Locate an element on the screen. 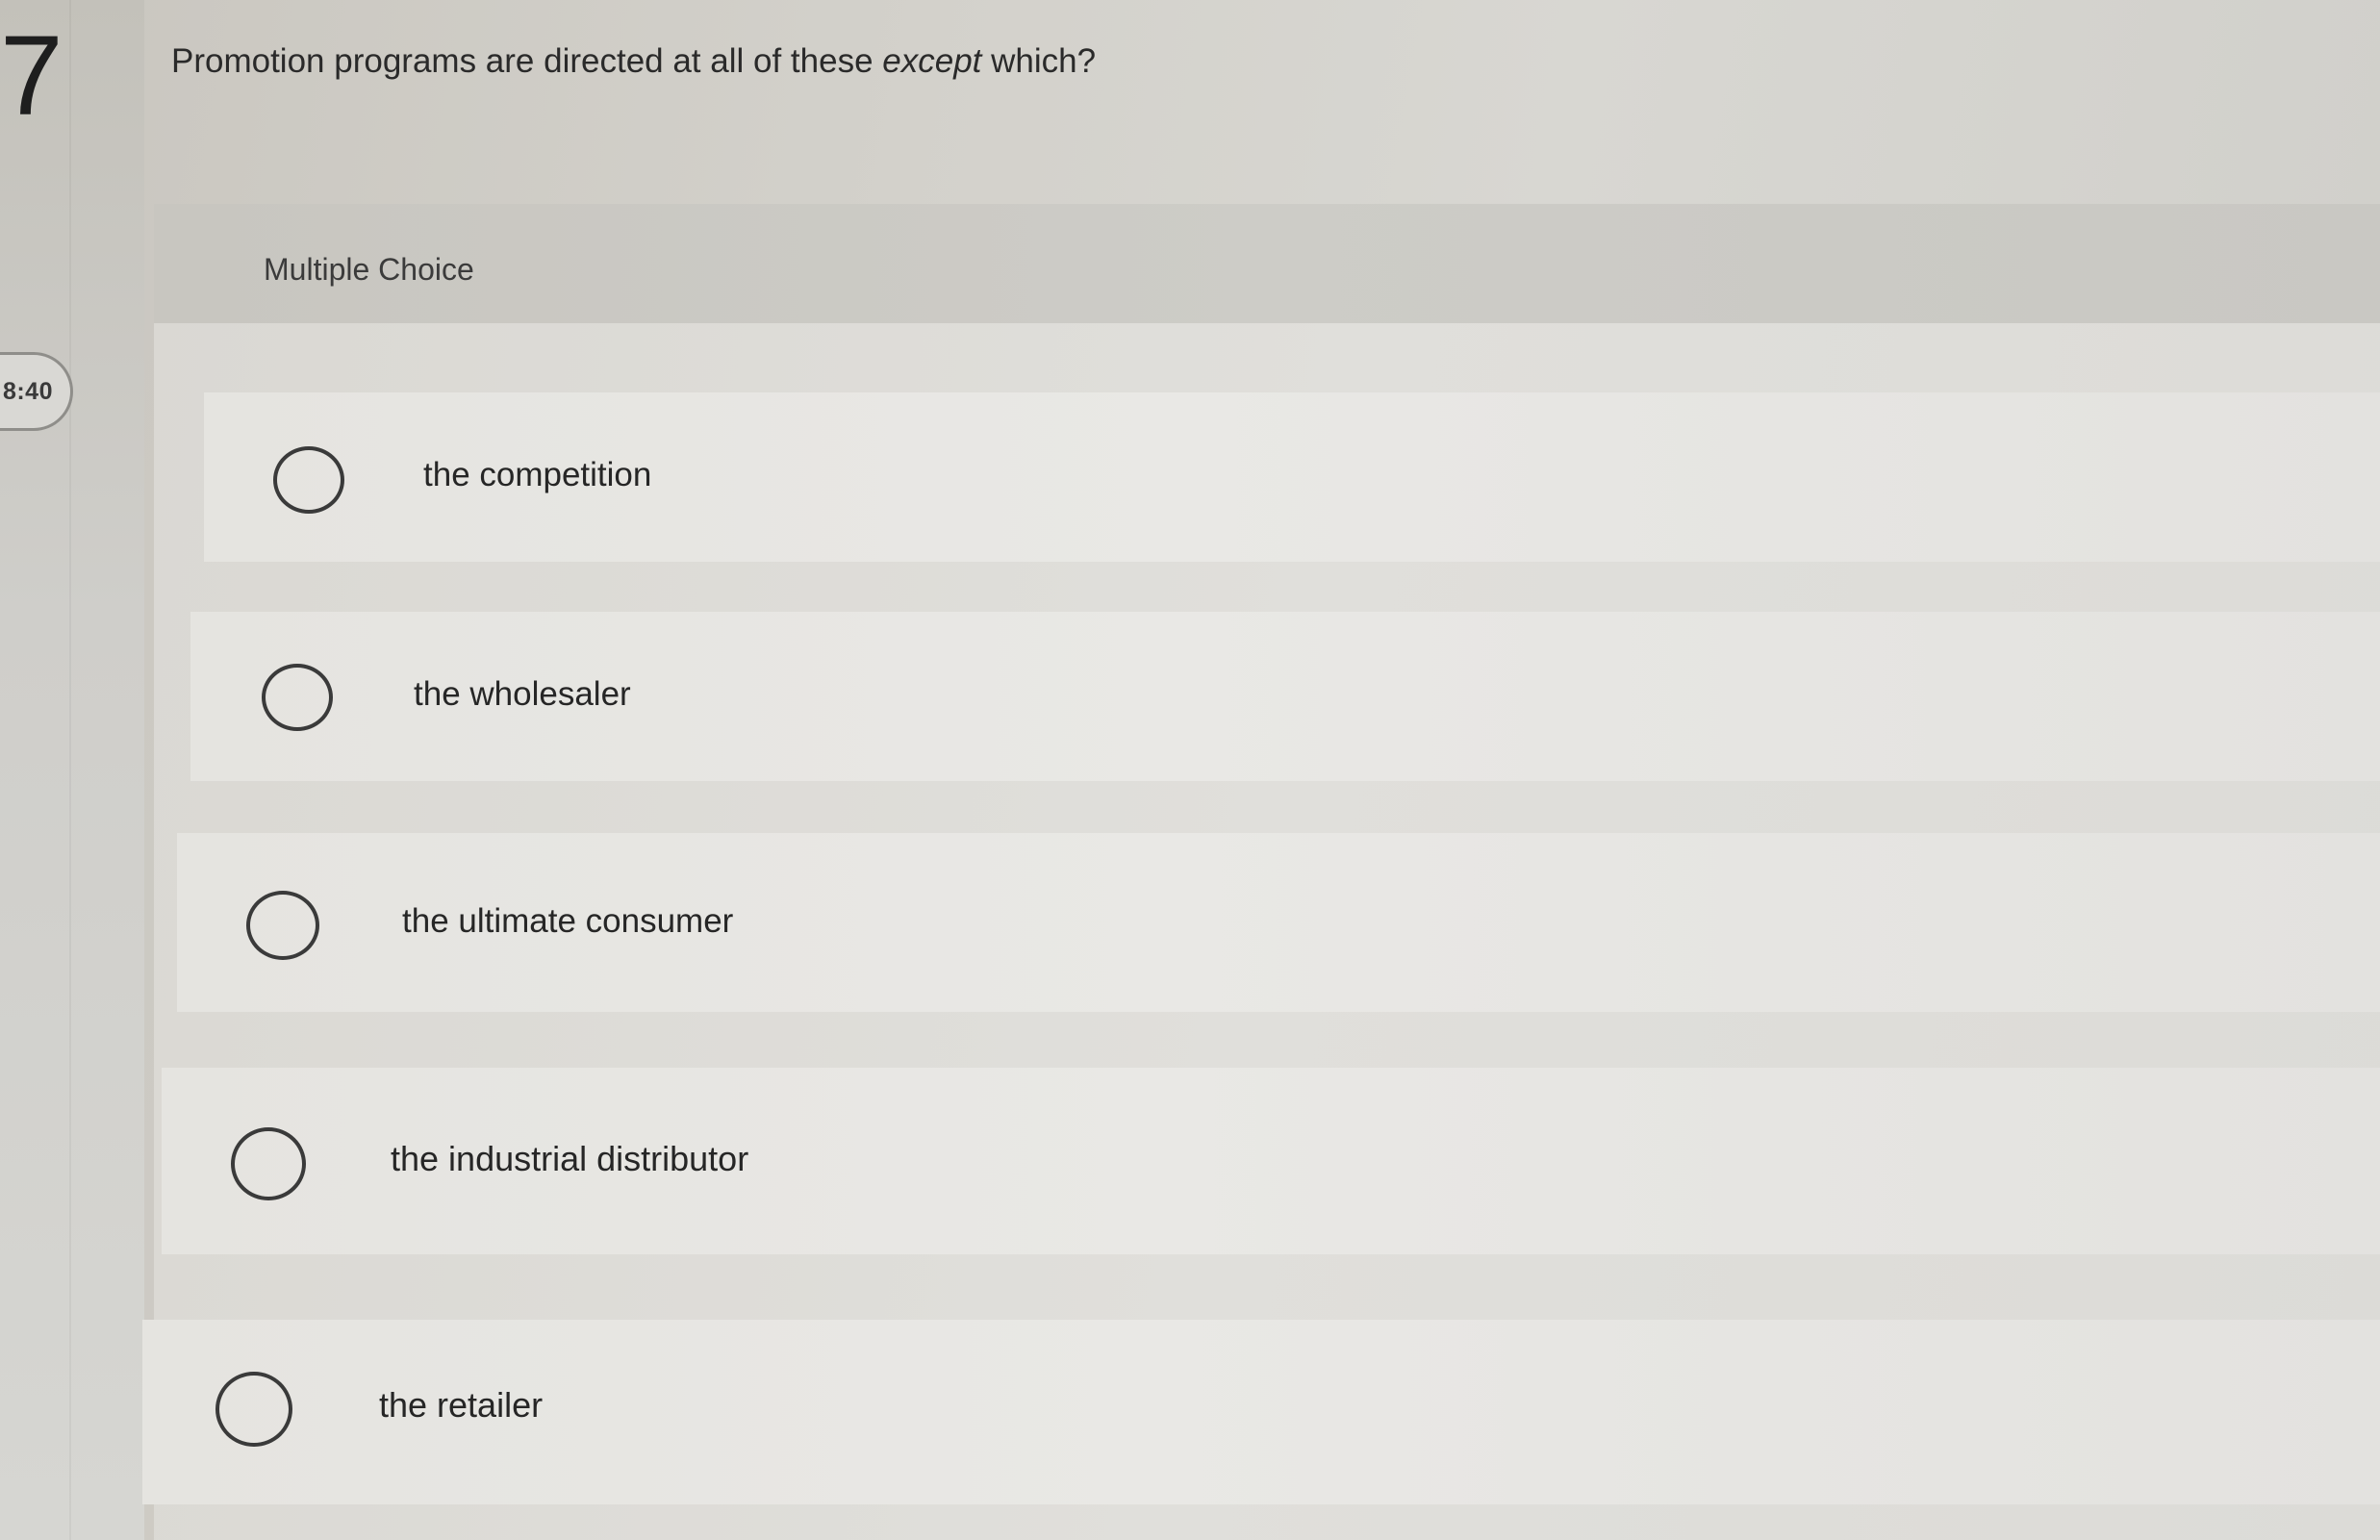 This screenshot has width=2380, height=1540. choice-header is located at coordinates (1267, 263).